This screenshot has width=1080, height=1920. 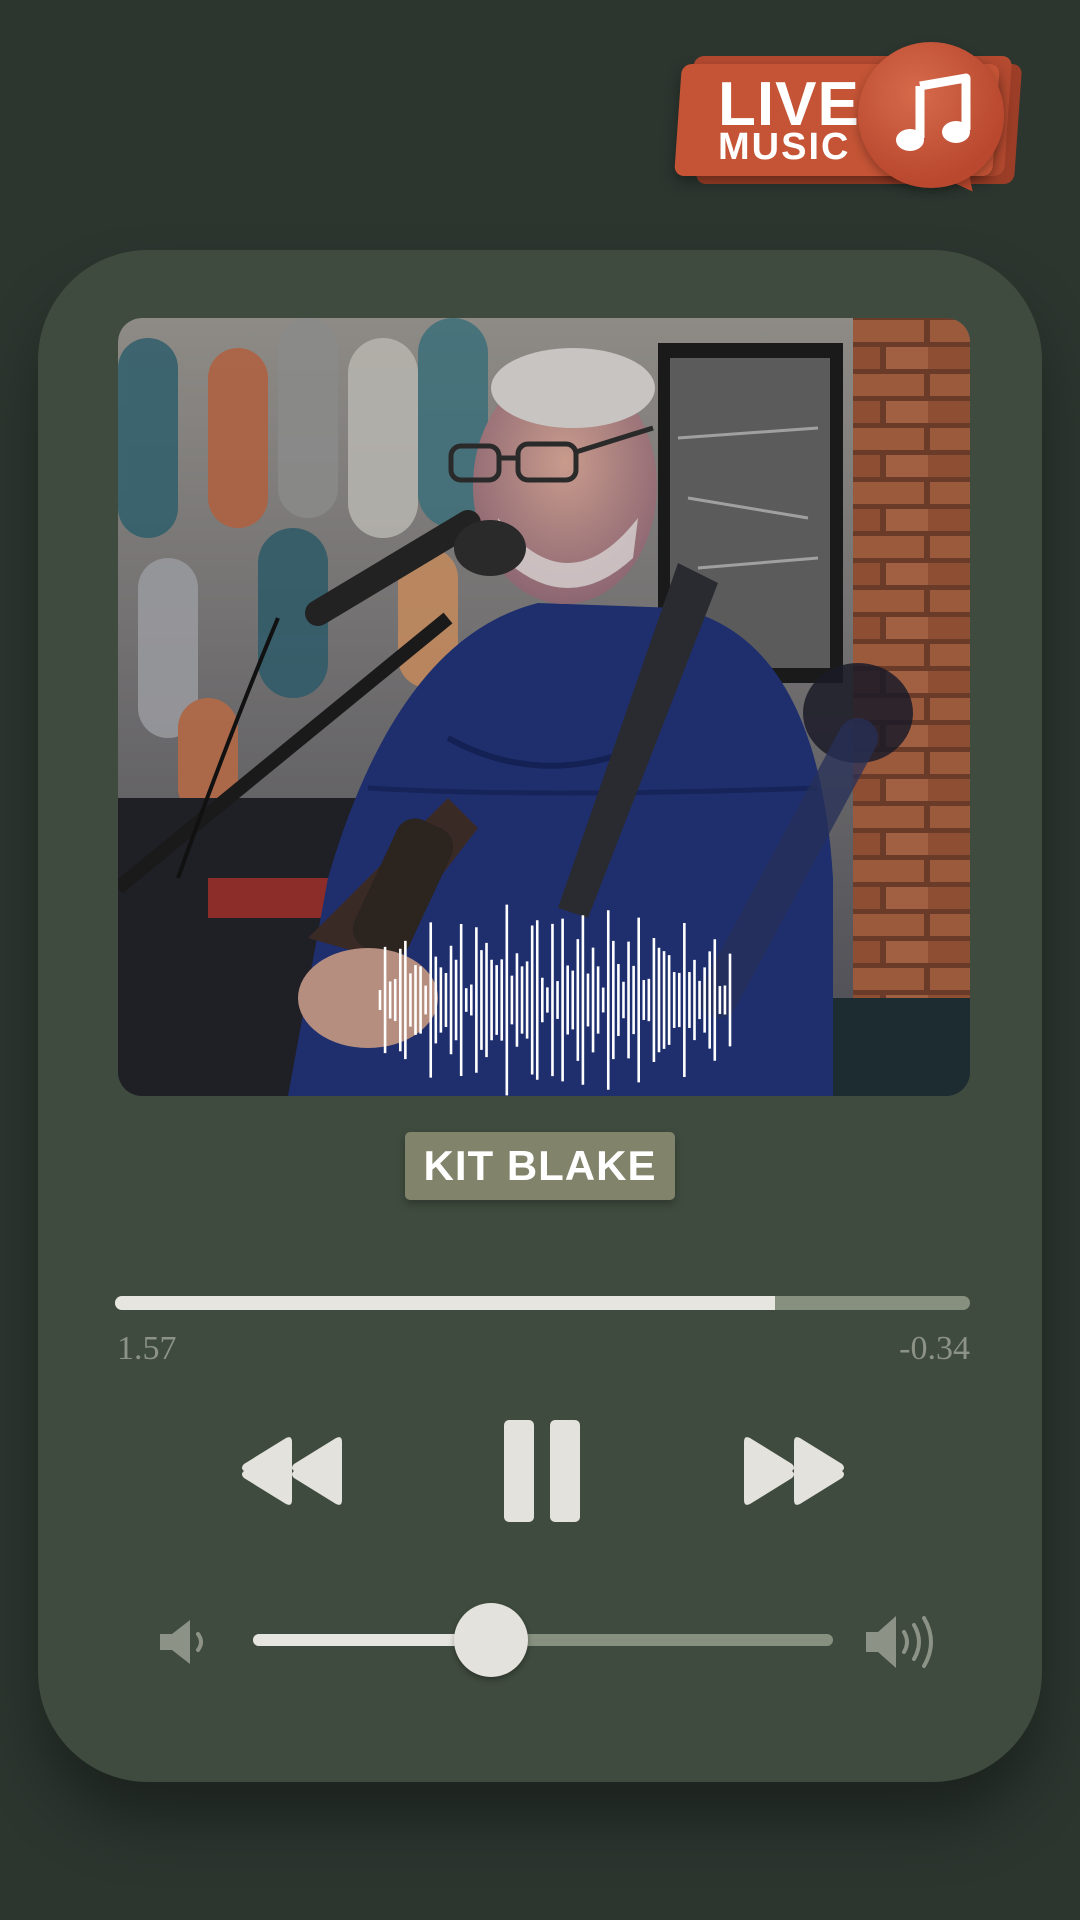 What do you see at coordinates (934, 1348) in the screenshot?
I see `remaining-time: -0.34` at bounding box center [934, 1348].